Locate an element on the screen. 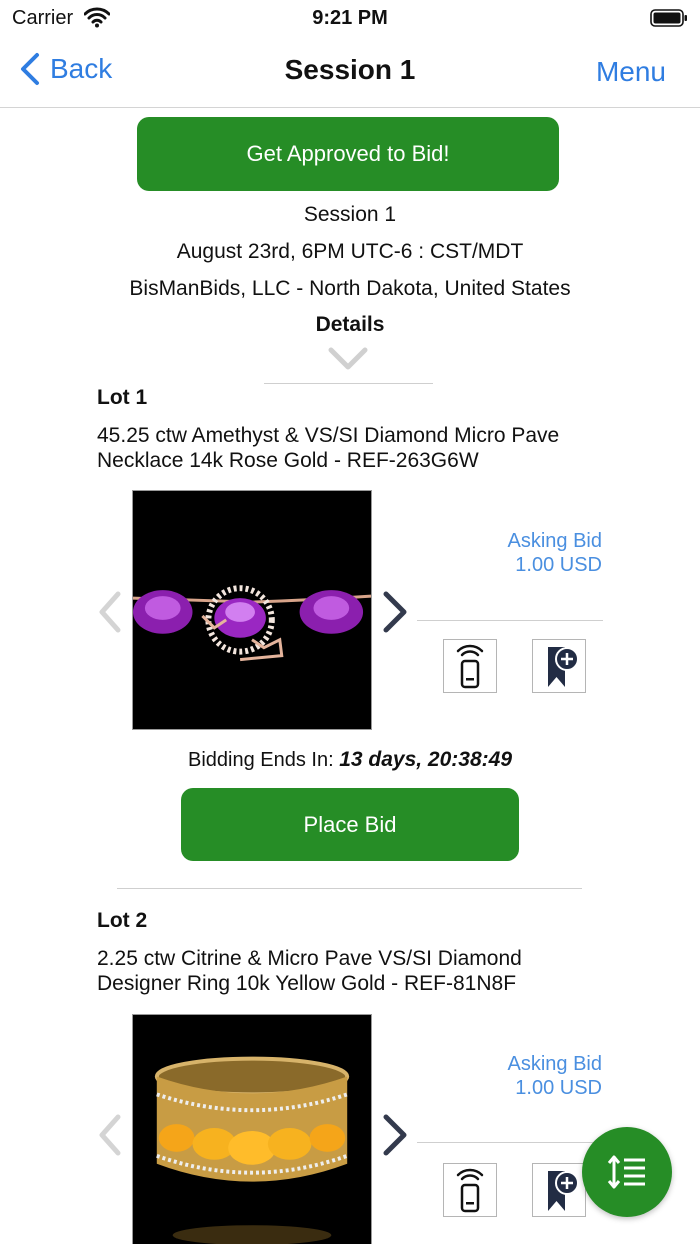  lot-2-asking-divider is located at coordinates (510, 1142).